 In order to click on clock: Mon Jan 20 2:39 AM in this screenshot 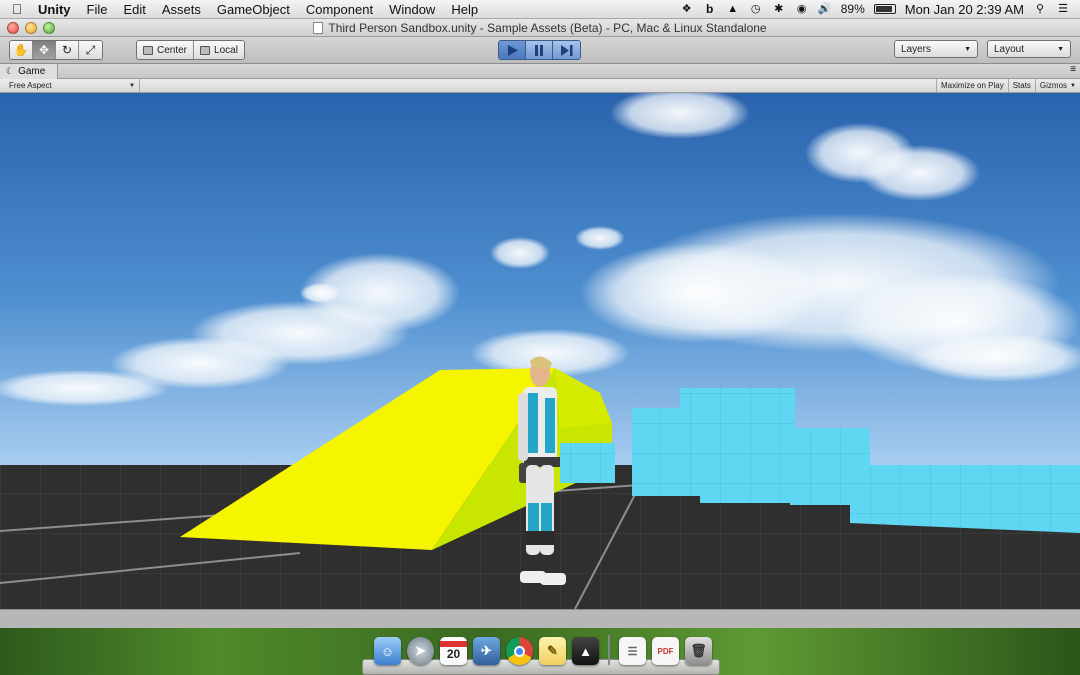, I will do `click(964, 9)`.